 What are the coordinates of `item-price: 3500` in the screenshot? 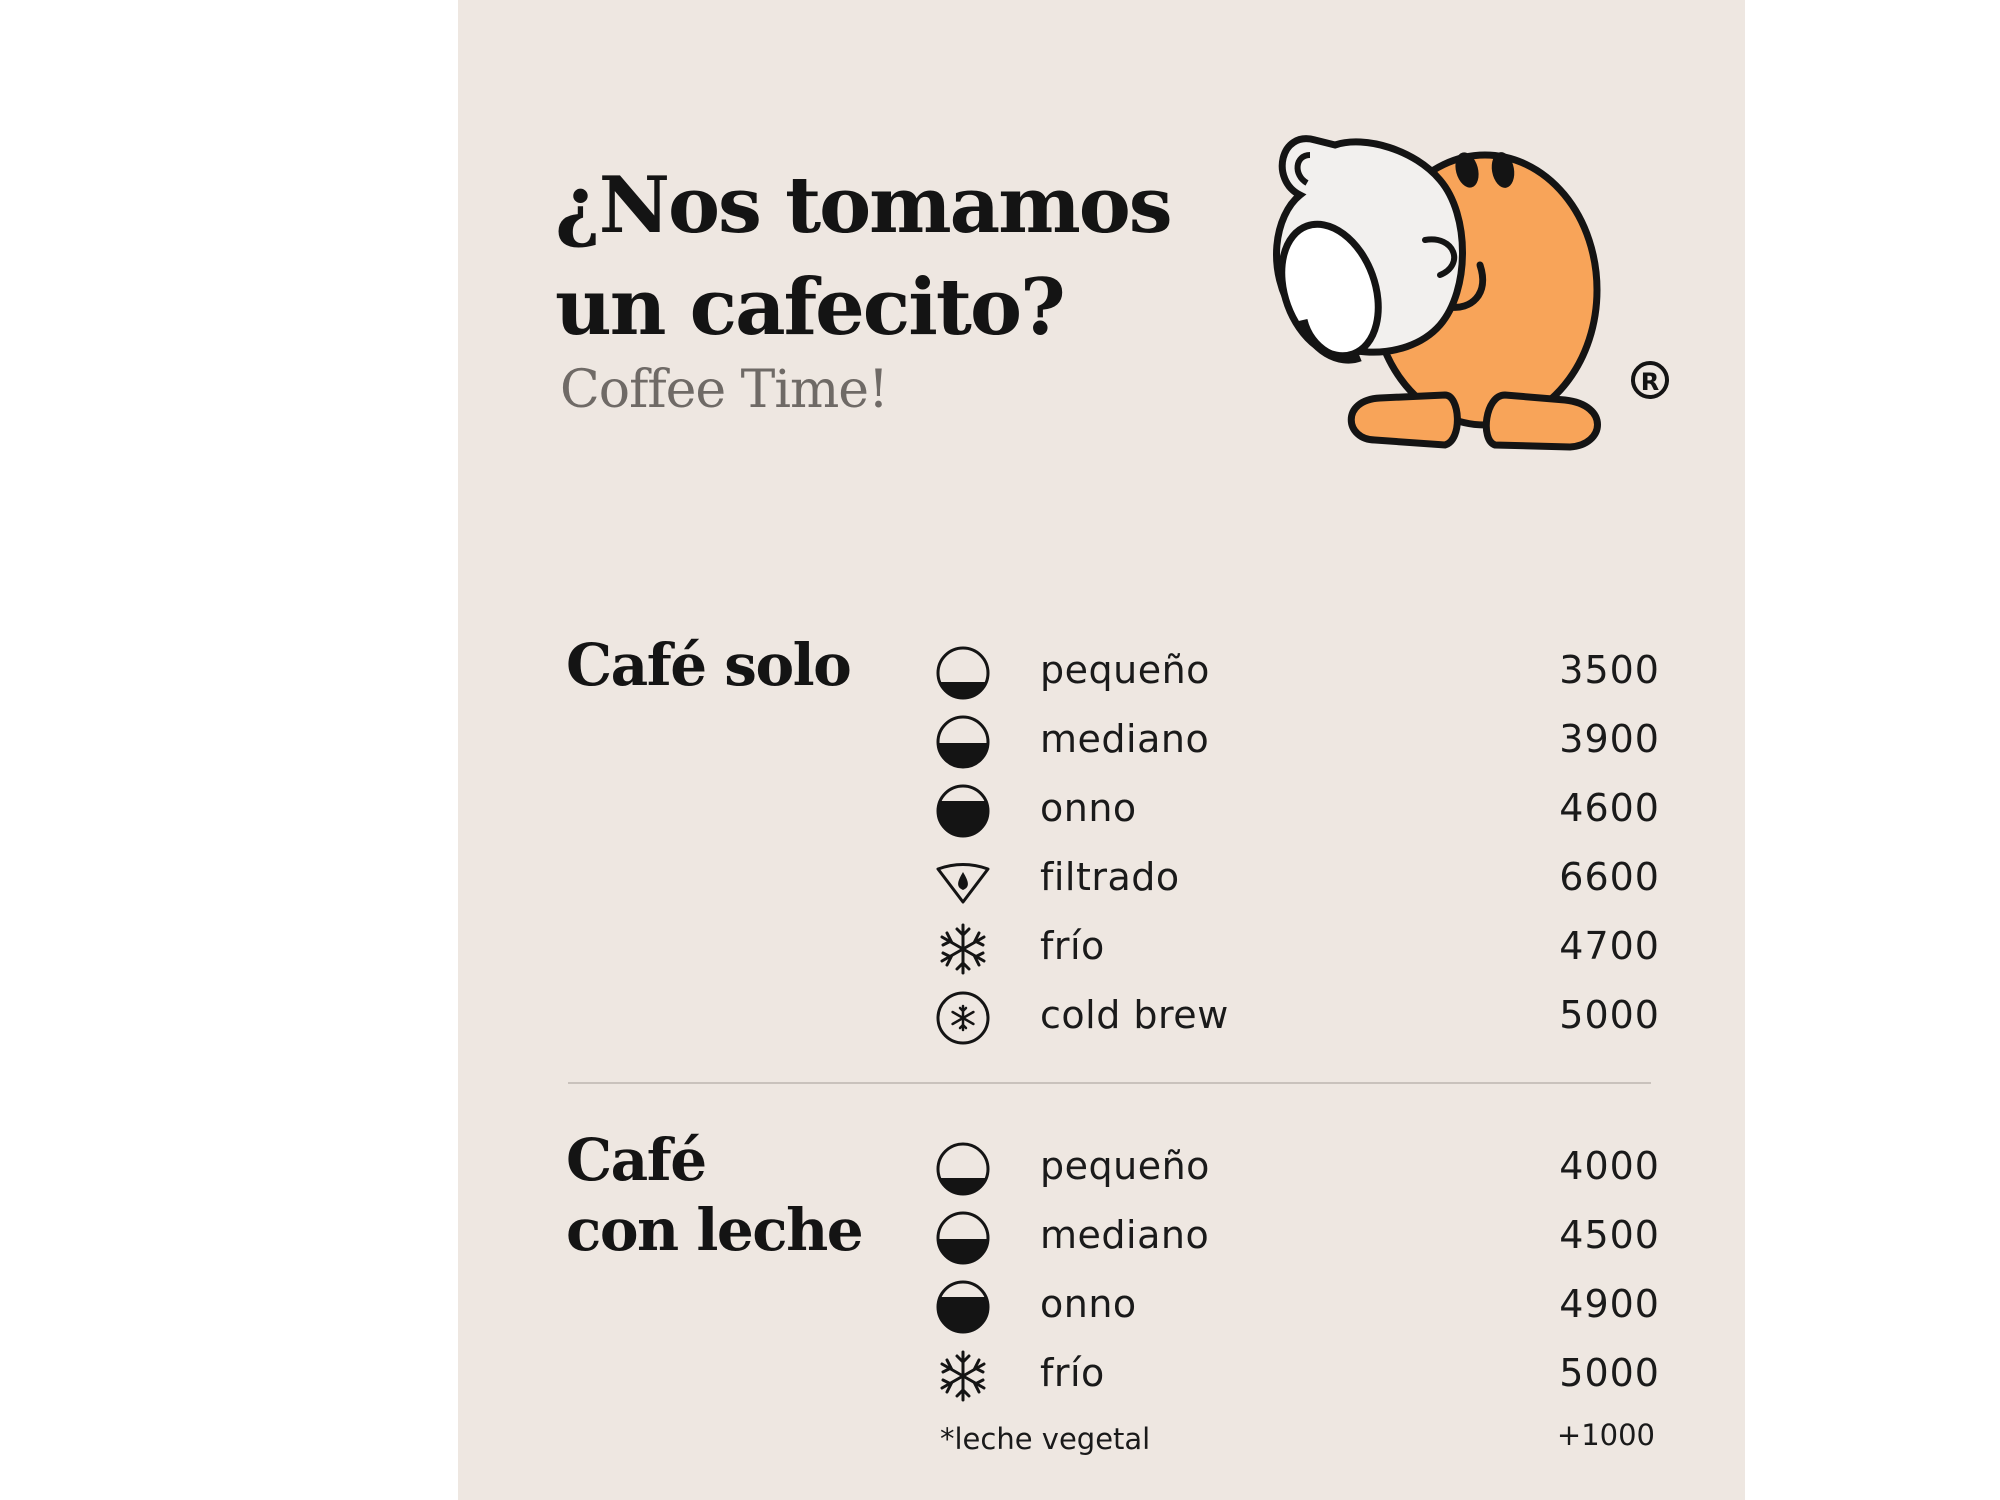 It's located at (1609, 670).